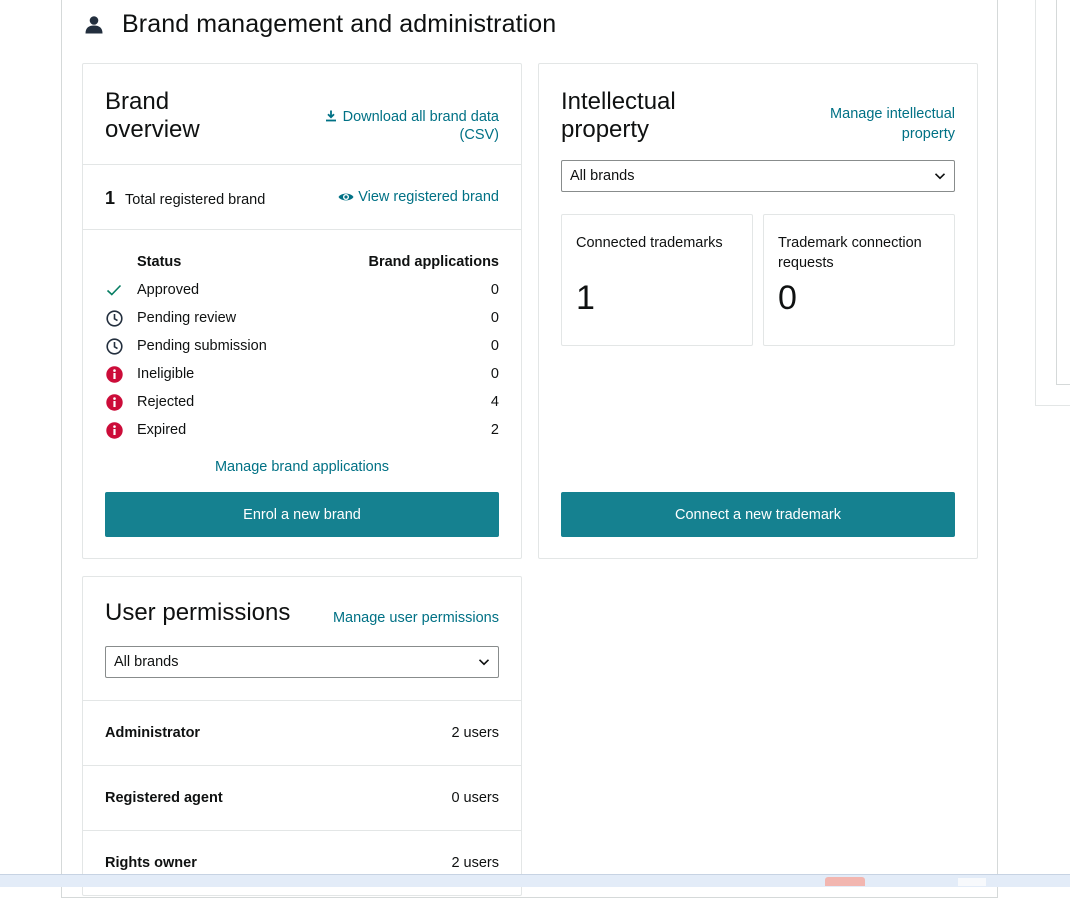 The width and height of the screenshot is (1070, 898). What do you see at coordinates (302, 733) in the screenshot?
I see `permission-row-administrator: Administrator 2 users` at bounding box center [302, 733].